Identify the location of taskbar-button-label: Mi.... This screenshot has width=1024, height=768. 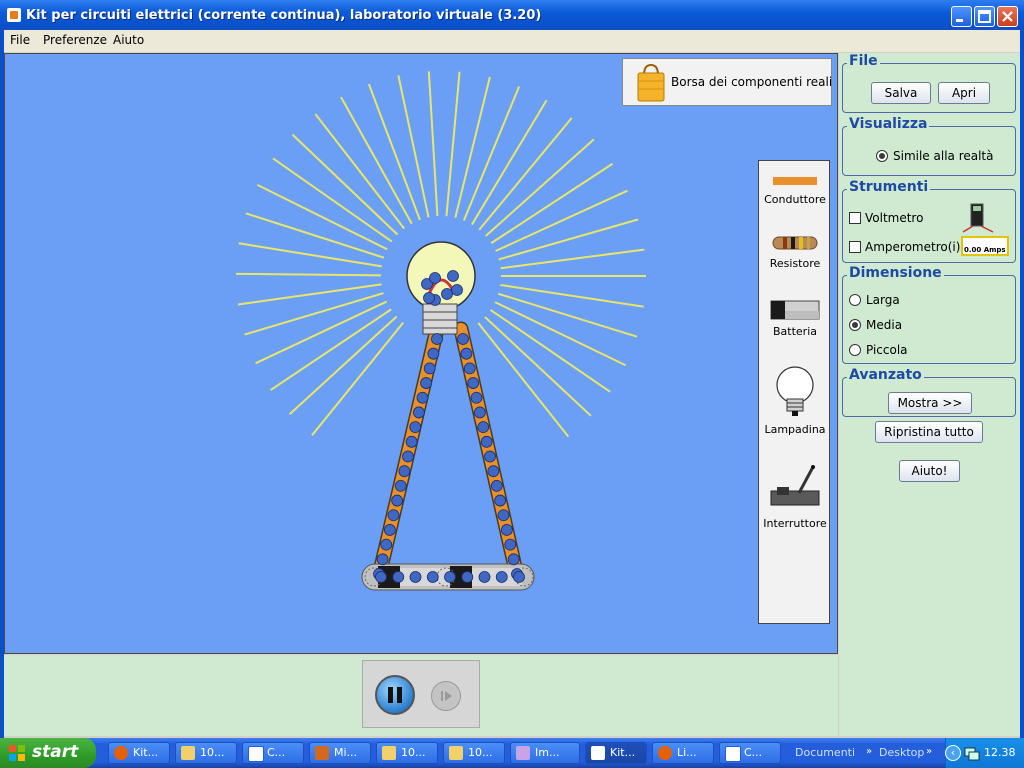
(346, 752).